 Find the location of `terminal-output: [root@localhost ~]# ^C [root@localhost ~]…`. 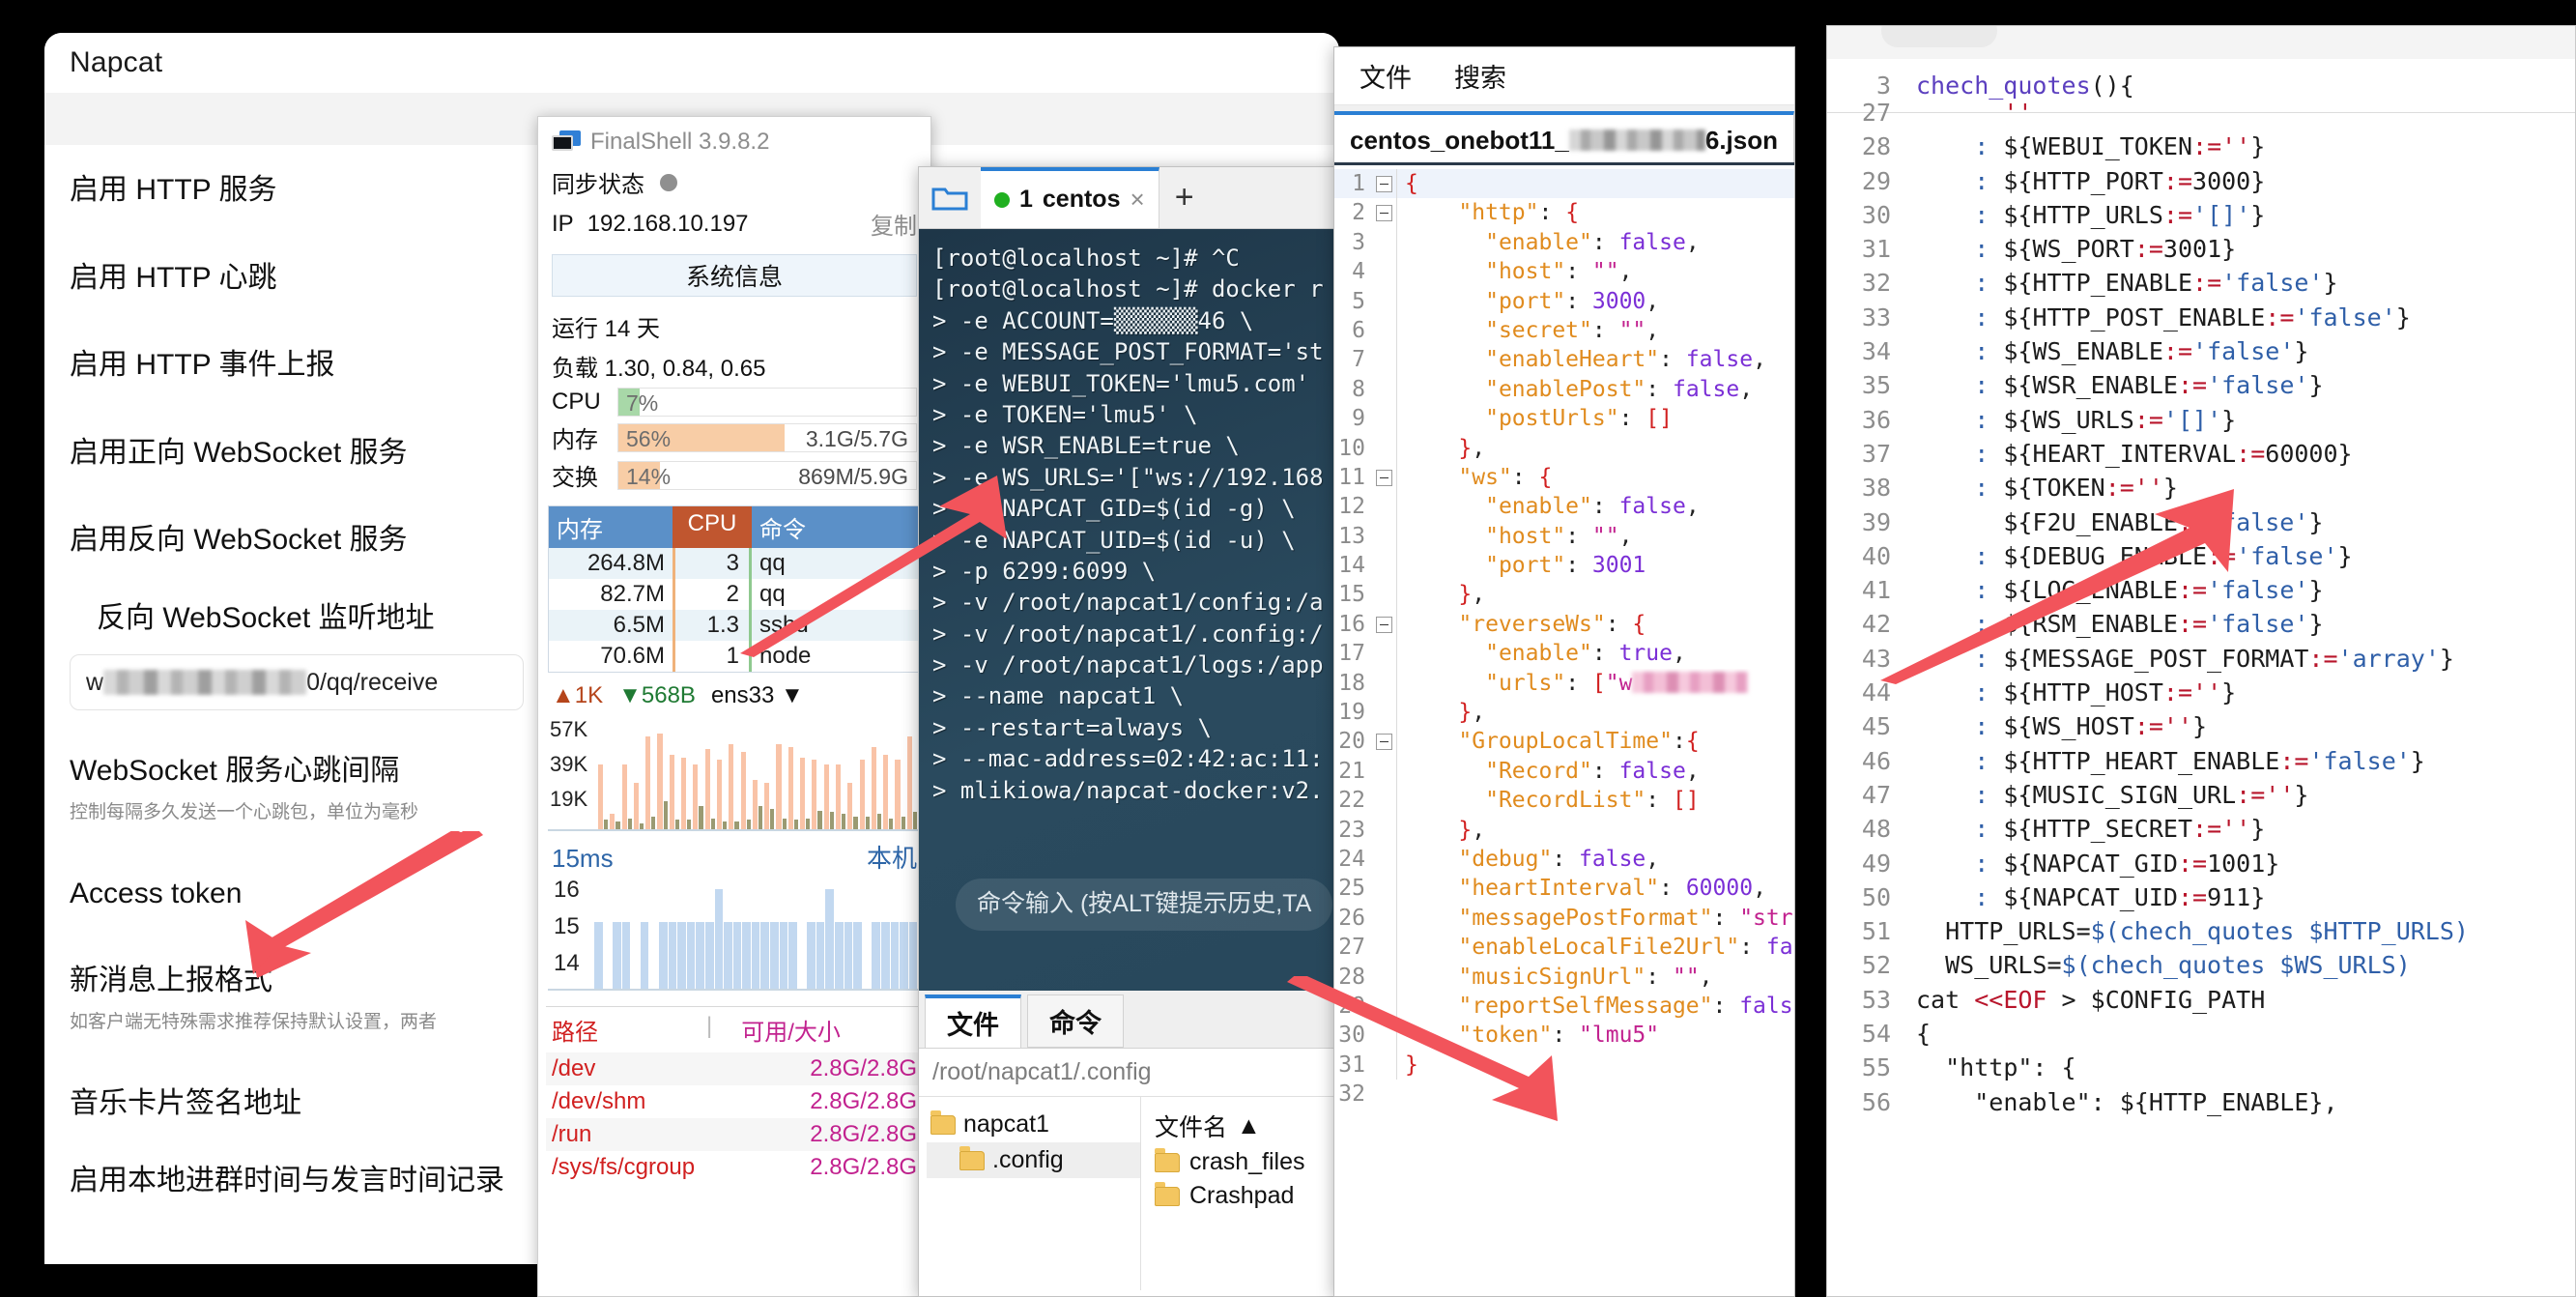

terminal-output: [root@localhost ~]# ^C [root@localhost ~]… is located at coordinates (1134, 610).